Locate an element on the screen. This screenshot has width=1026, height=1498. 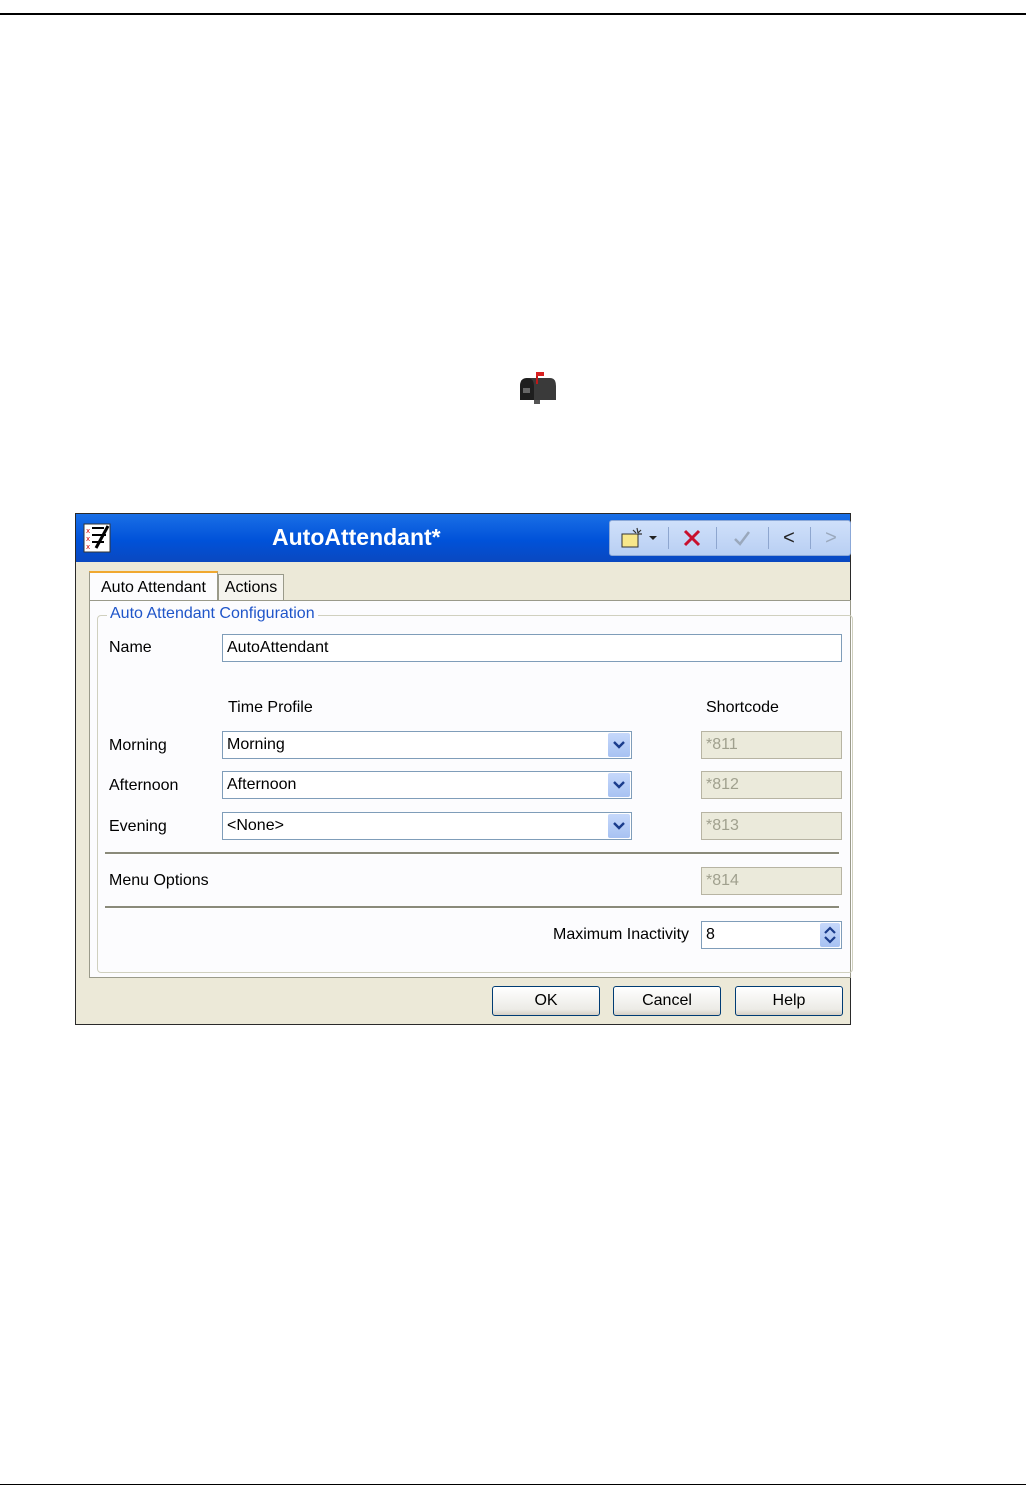
max-inactivity-label: Maximum Inactivity is located at coordinates (621, 934).